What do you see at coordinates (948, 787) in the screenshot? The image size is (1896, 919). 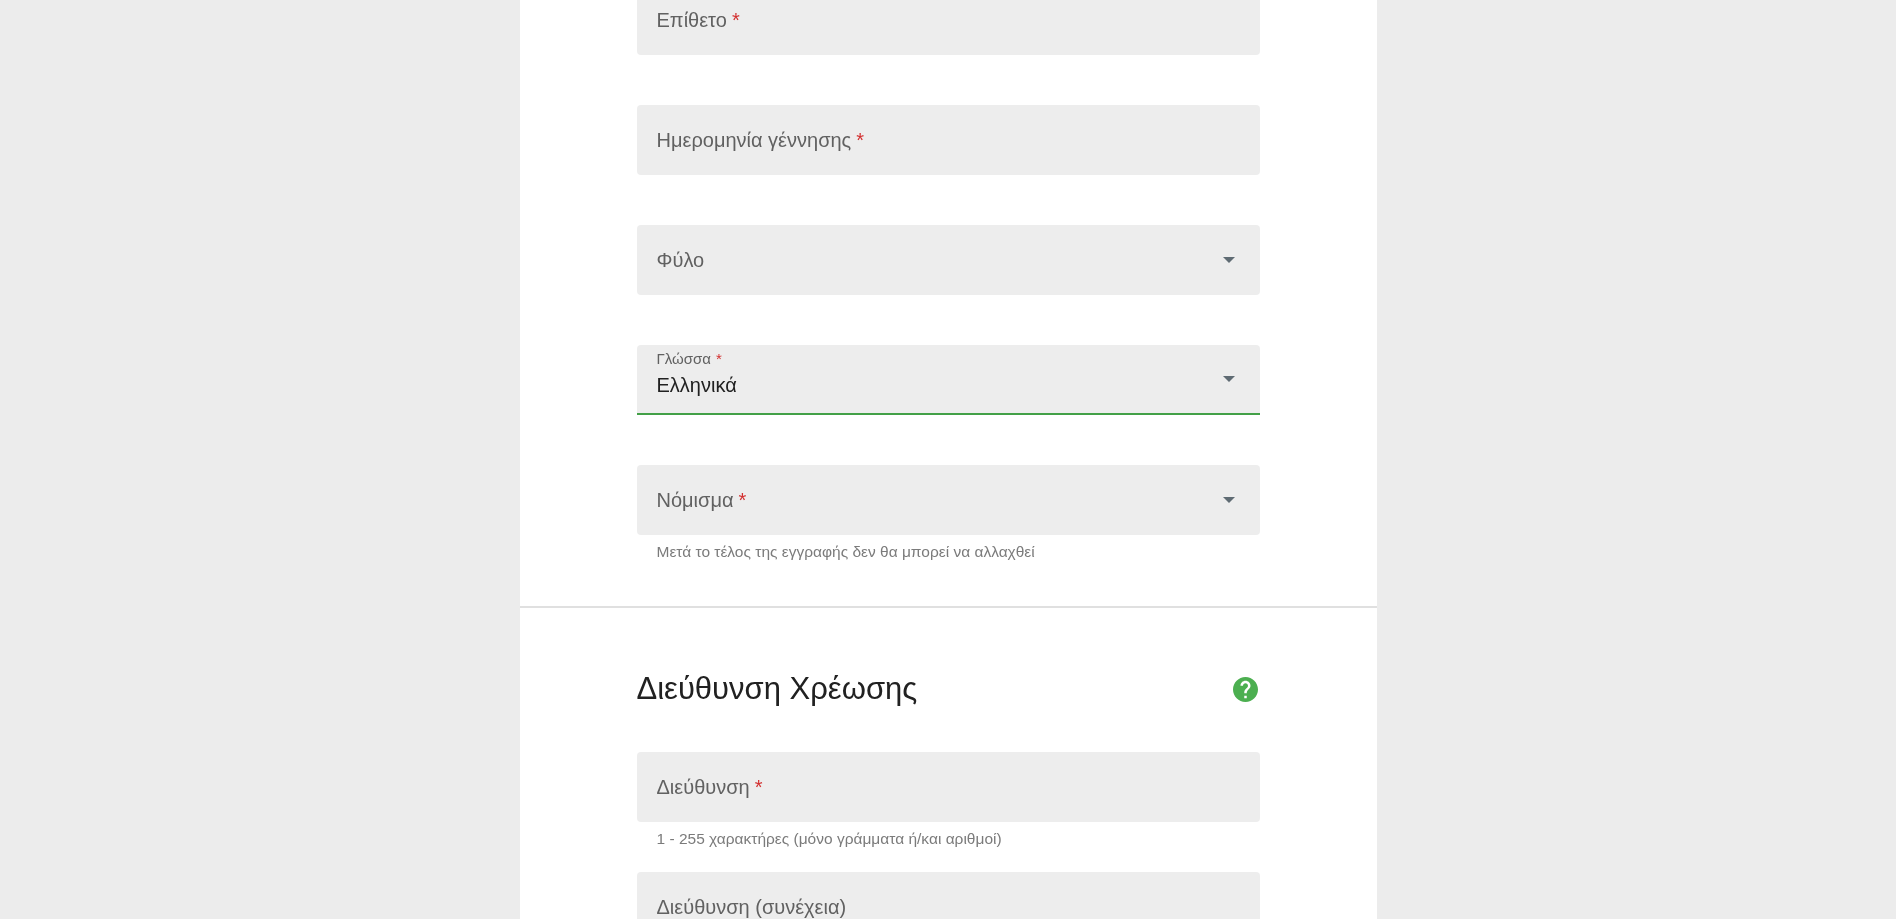 I see `text-field: Διεύθυνση *` at bounding box center [948, 787].